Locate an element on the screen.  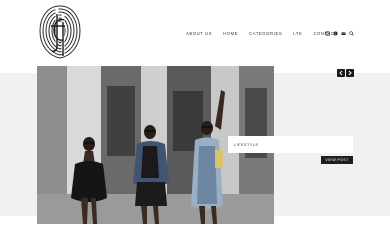
post-caption-box: LIFESTYLE is located at coordinates (290, 144).